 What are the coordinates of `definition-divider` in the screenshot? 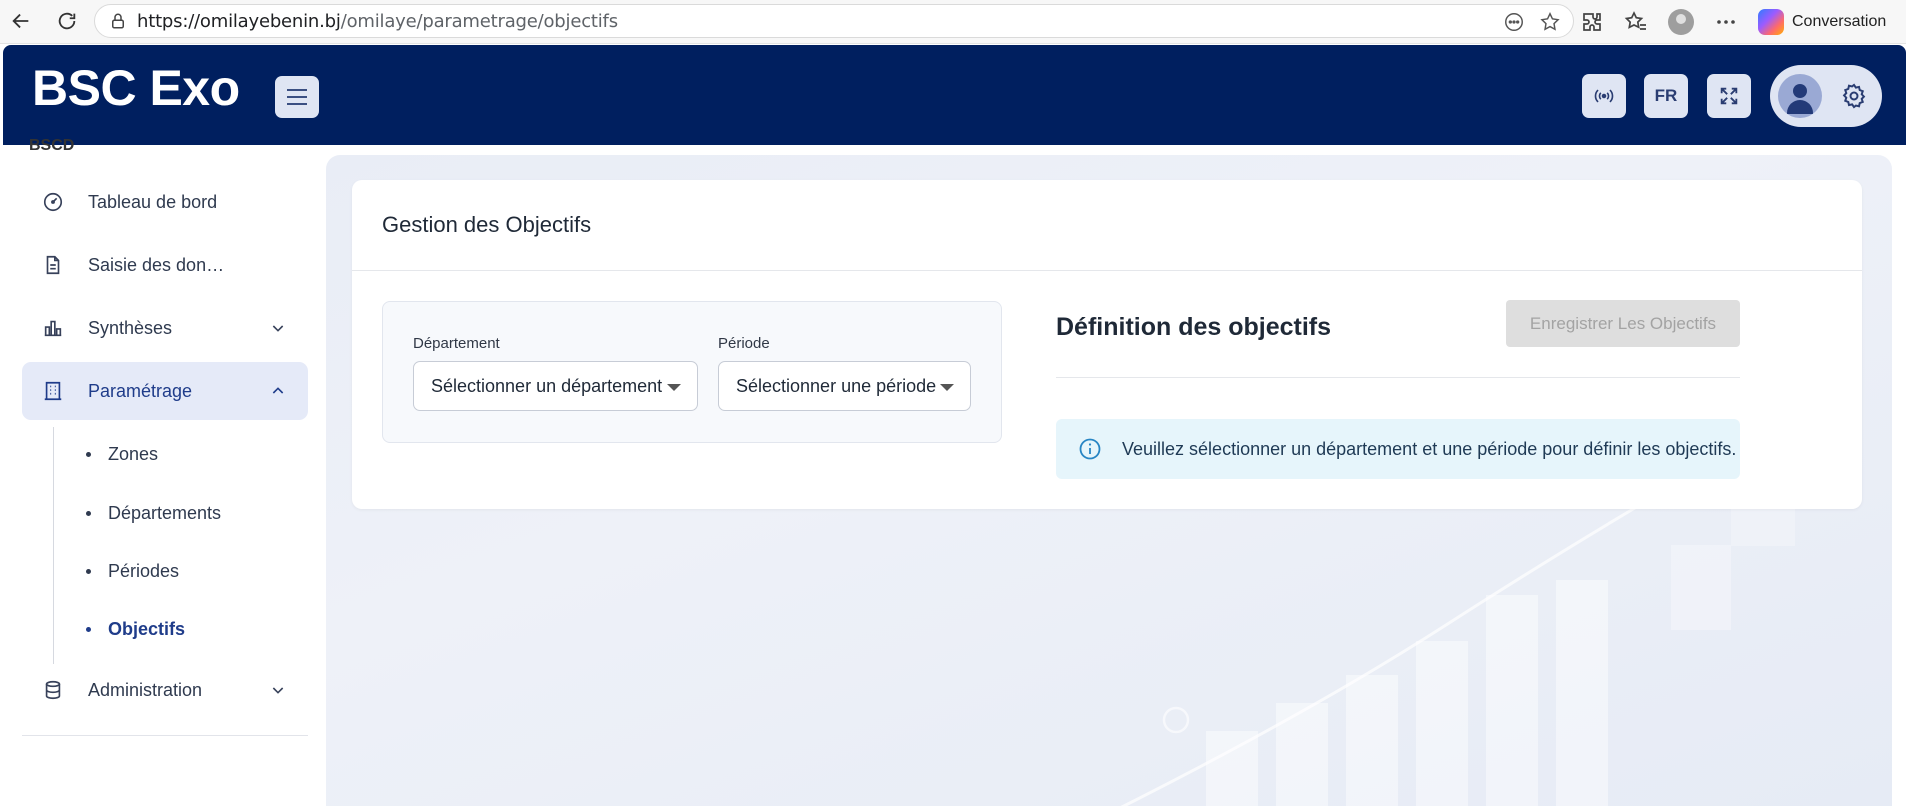 It's located at (1398, 377).